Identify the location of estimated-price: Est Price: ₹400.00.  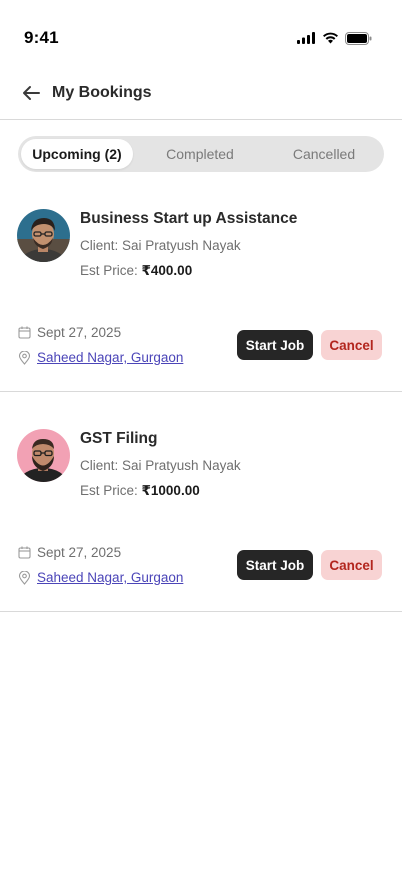
(136, 271).